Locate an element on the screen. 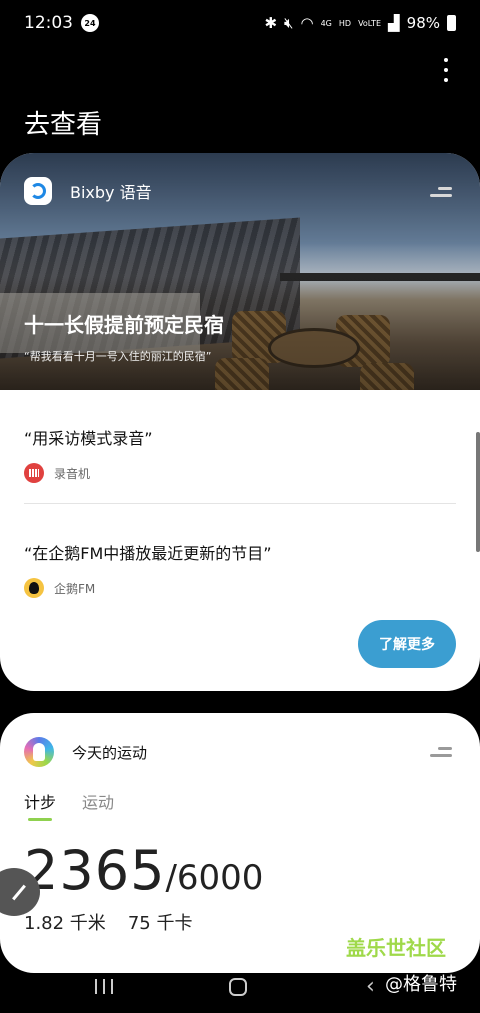 This screenshot has width=480, height=1013. battery-icon is located at coordinates (451, 23).